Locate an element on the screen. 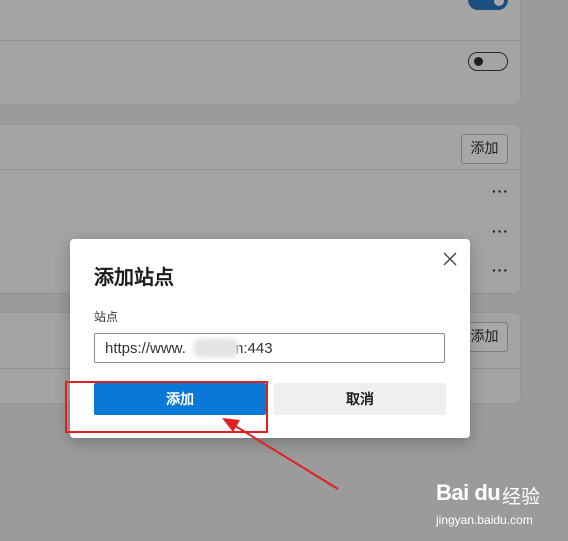 The height and width of the screenshot is (541, 568). watermark-url: jingyan.baidu.com is located at coordinates (484, 520).